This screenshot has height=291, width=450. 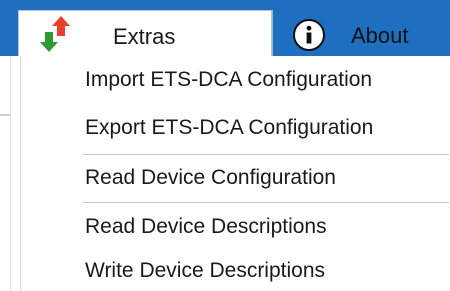 I want to click on menu-item-write-device-descriptions: Write Device Descriptions, so click(x=205, y=271).